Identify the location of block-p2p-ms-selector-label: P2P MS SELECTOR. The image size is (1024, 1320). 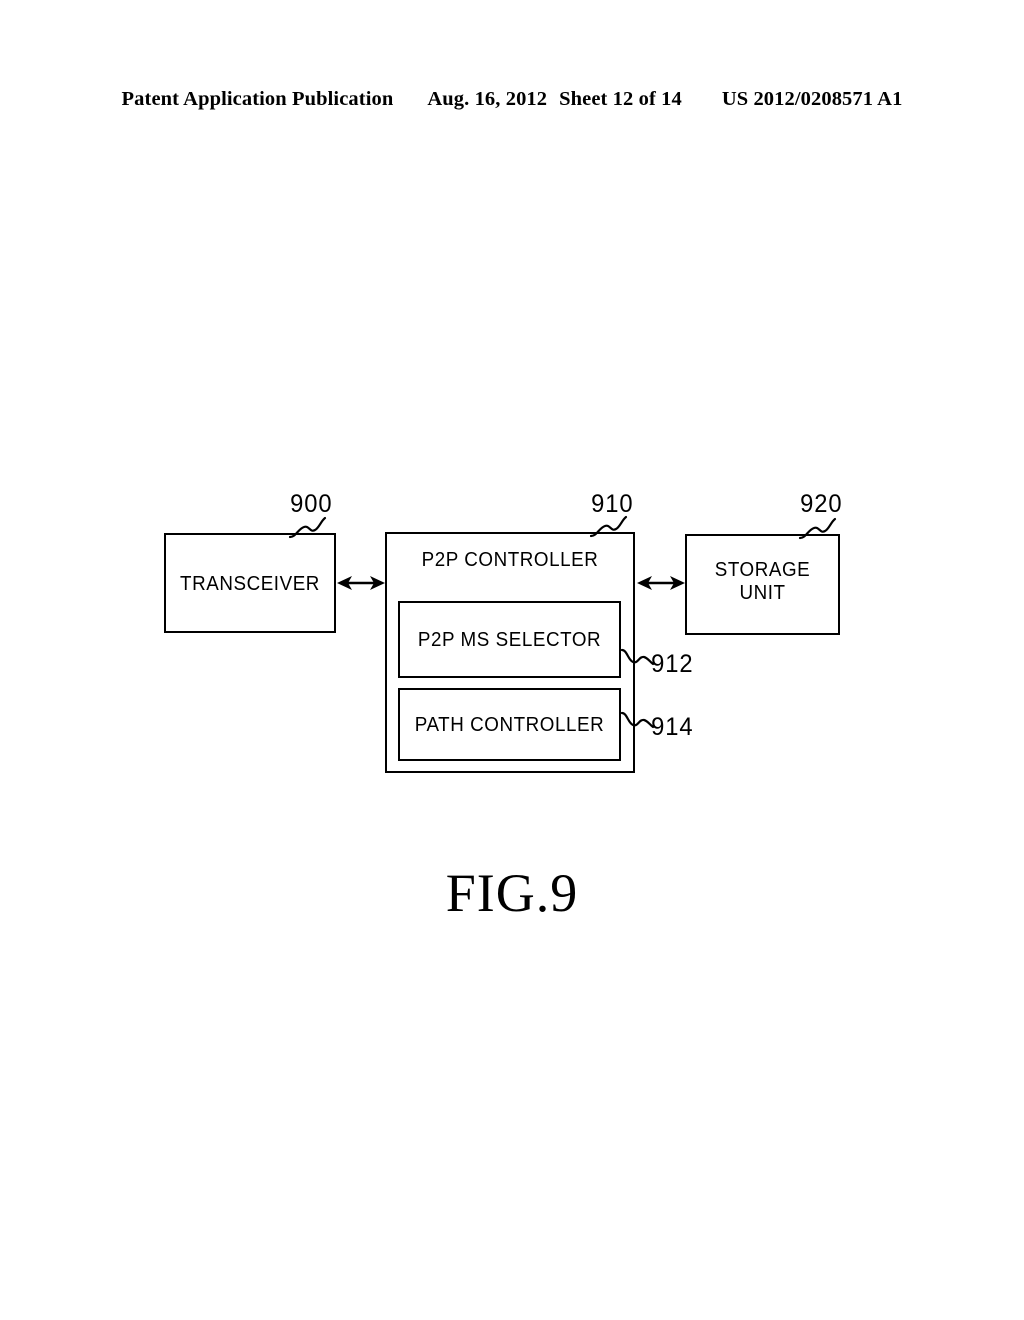
(509, 640).